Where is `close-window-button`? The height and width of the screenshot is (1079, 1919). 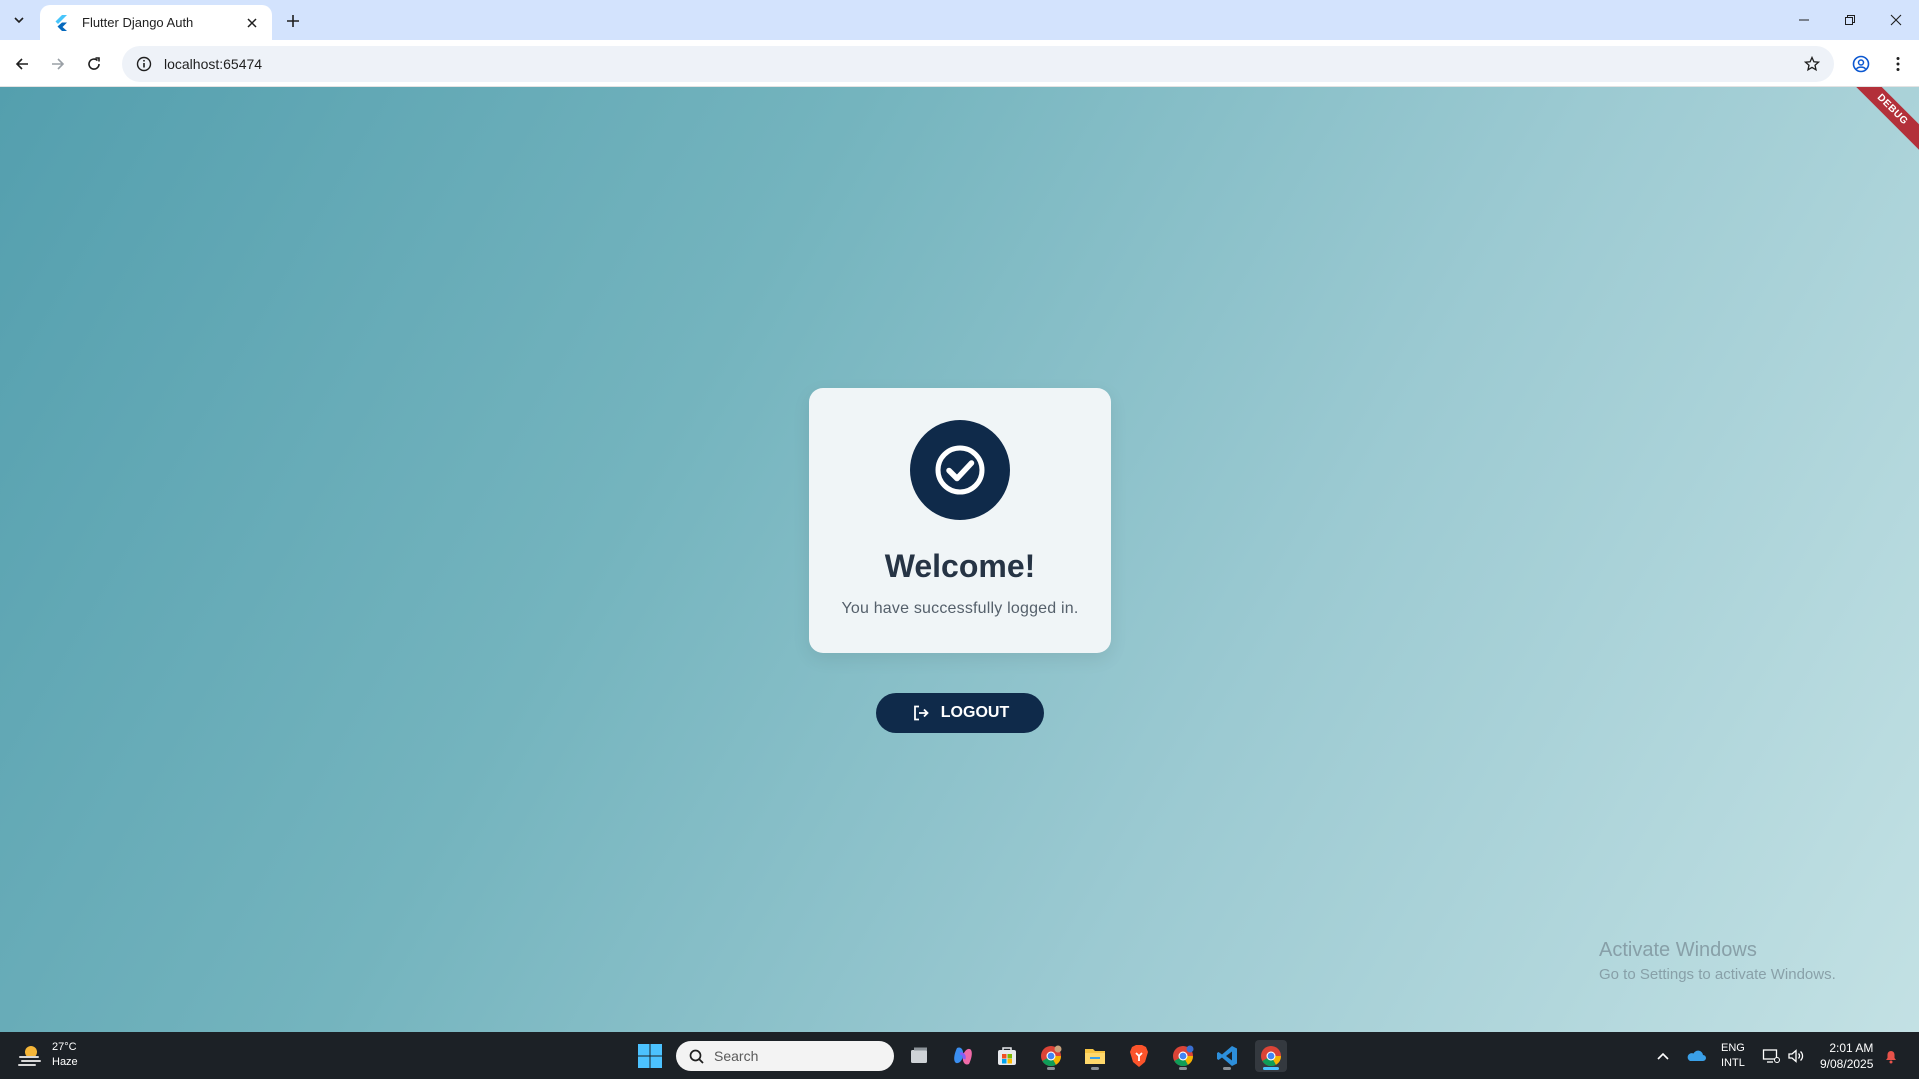 close-window-button is located at coordinates (1896, 20).